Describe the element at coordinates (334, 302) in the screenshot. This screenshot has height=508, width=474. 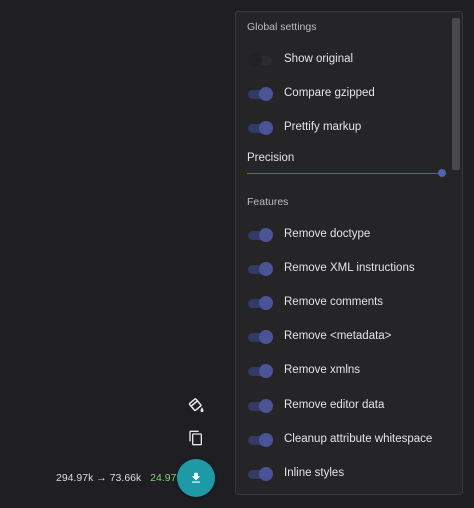
I see `toggle-label: Remove comments` at that location.